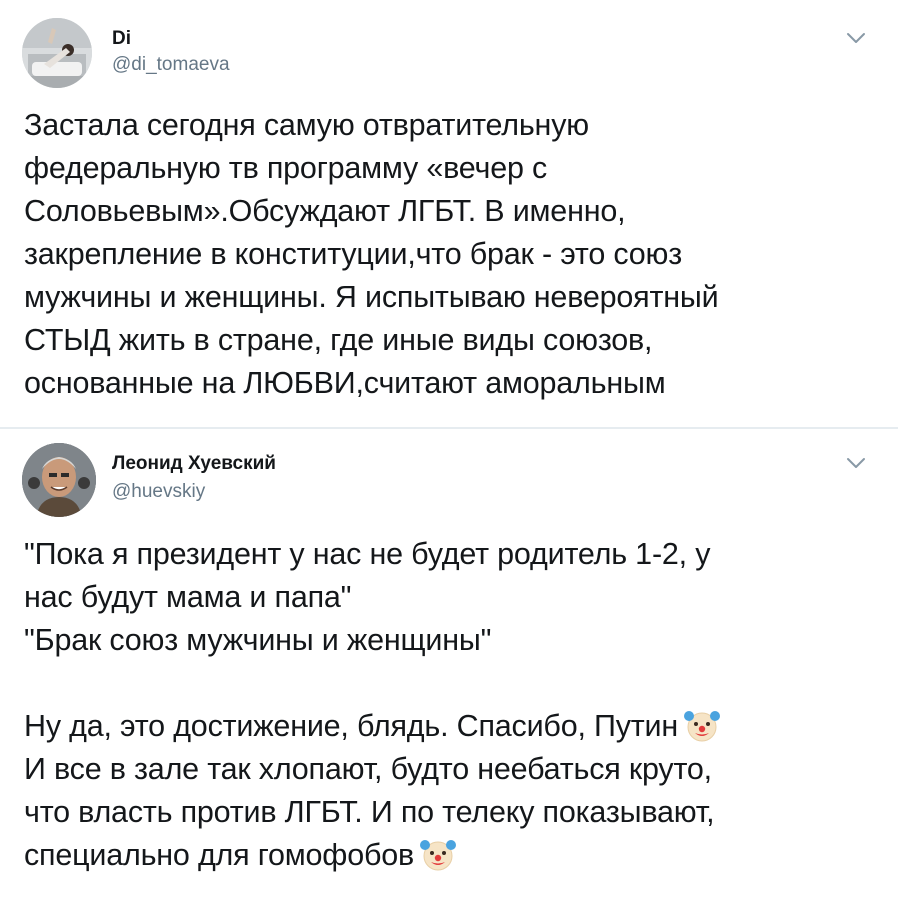 The image size is (898, 900). What do you see at coordinates (306, 125) in the screenshot?
I see `tweet-line: Застала сегодня самую отвратительную` at bounding box center [306, 125].